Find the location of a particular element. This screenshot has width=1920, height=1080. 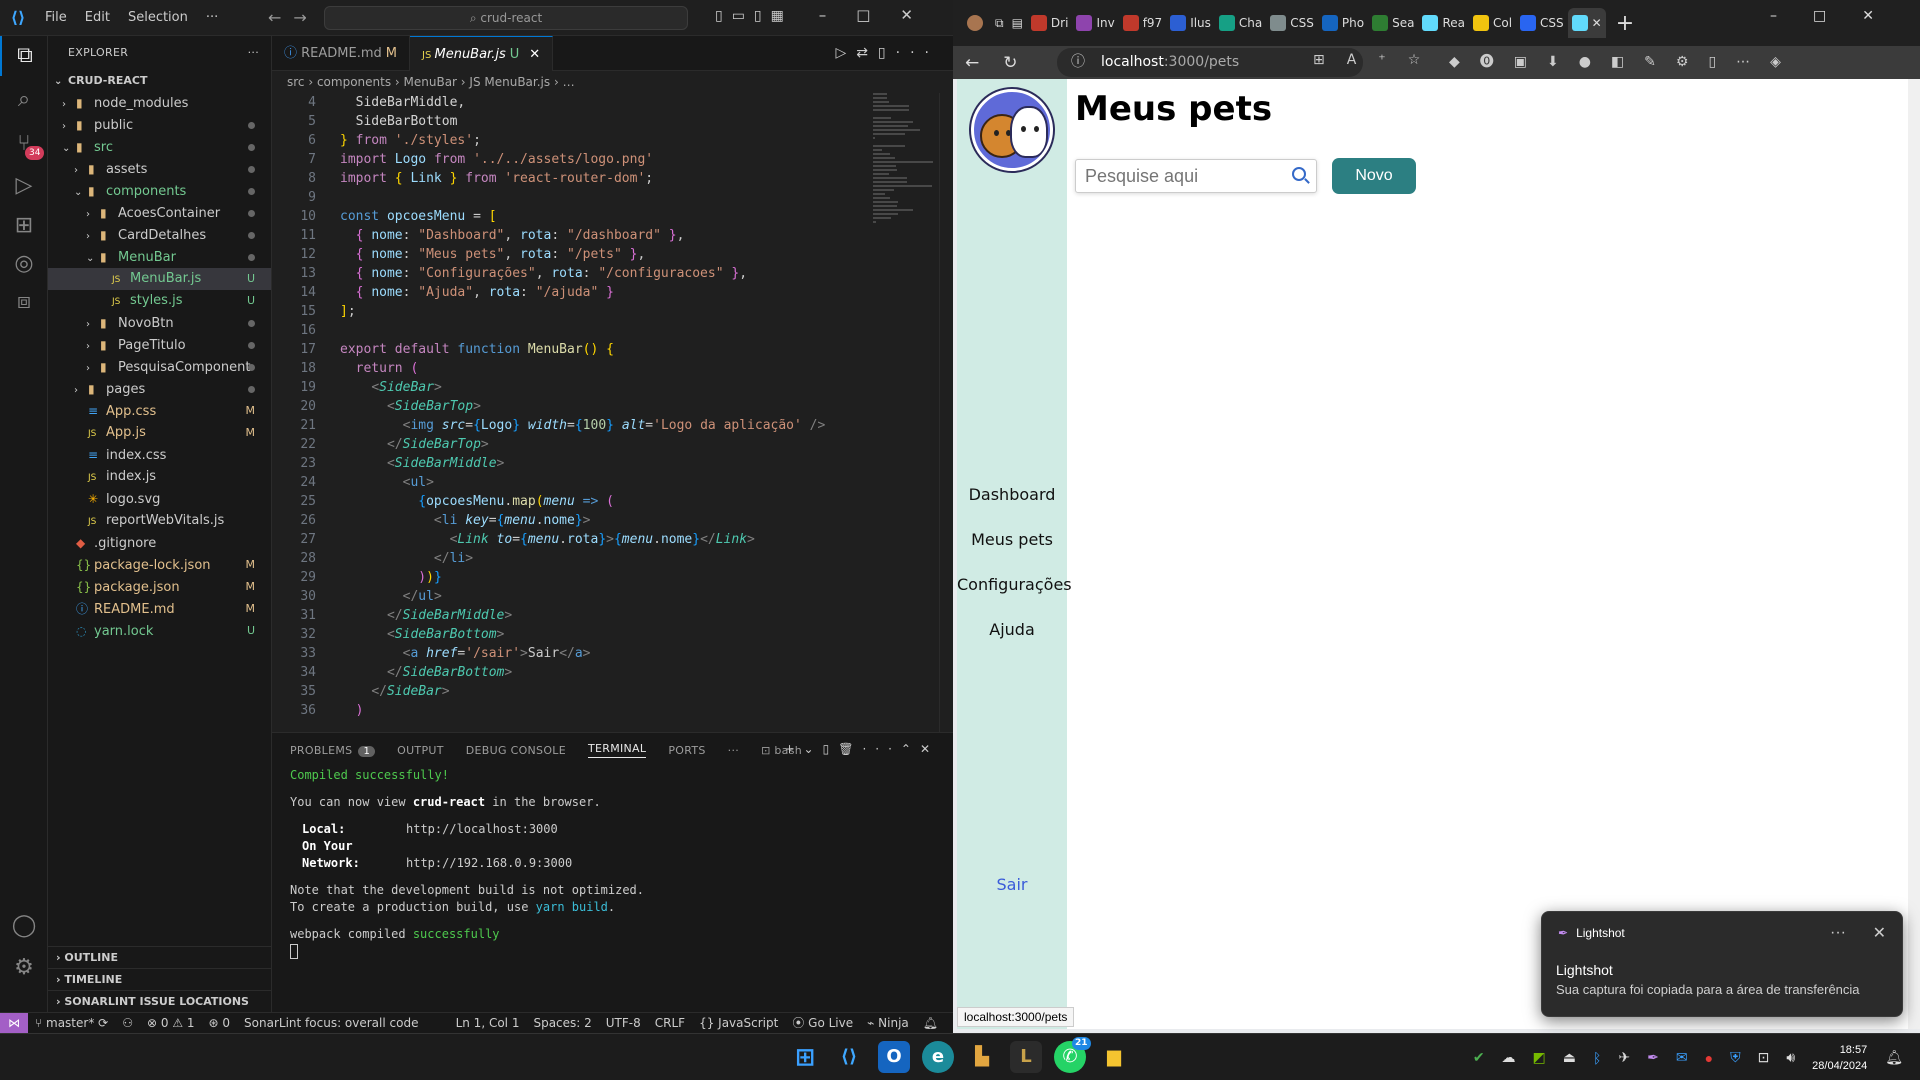

code-line: 24 <ul> is located at coordinates (572, 482).